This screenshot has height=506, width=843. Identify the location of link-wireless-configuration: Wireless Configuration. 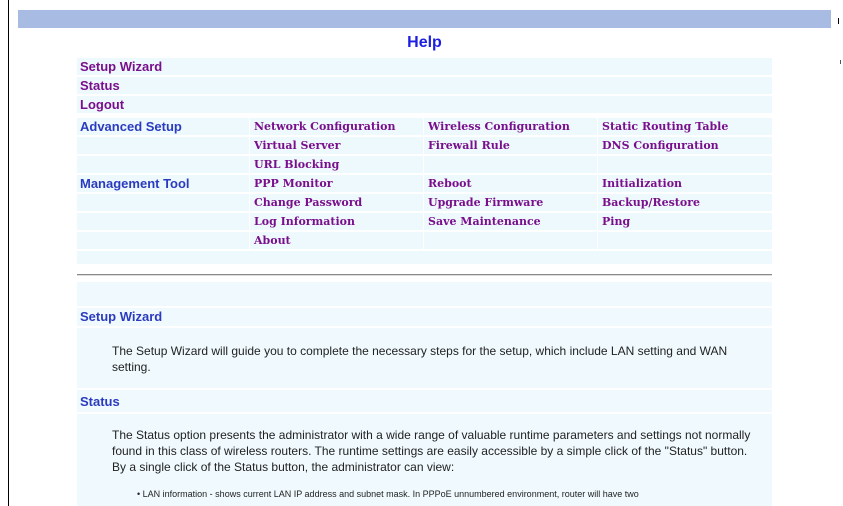
(499, 126).